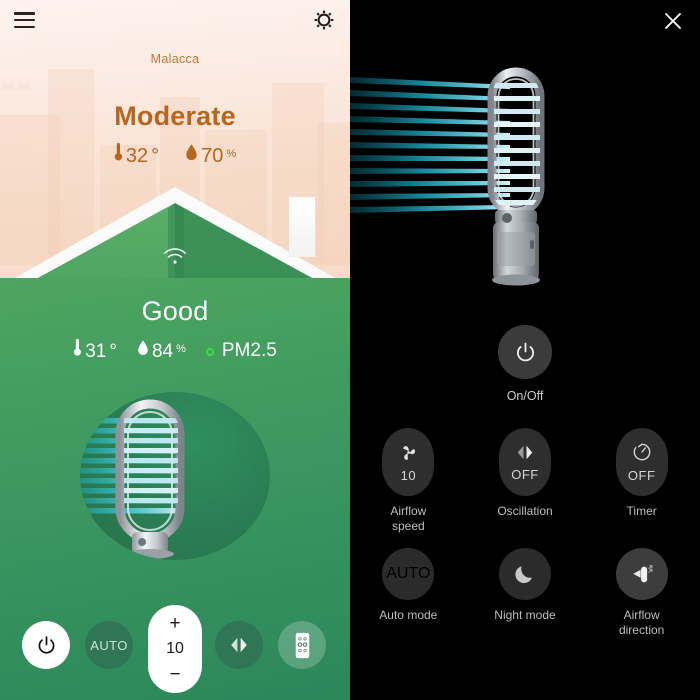 This screenshot has width=700, height=700. I want to click on auto-mode-label: AUTO, so click(109, 645).